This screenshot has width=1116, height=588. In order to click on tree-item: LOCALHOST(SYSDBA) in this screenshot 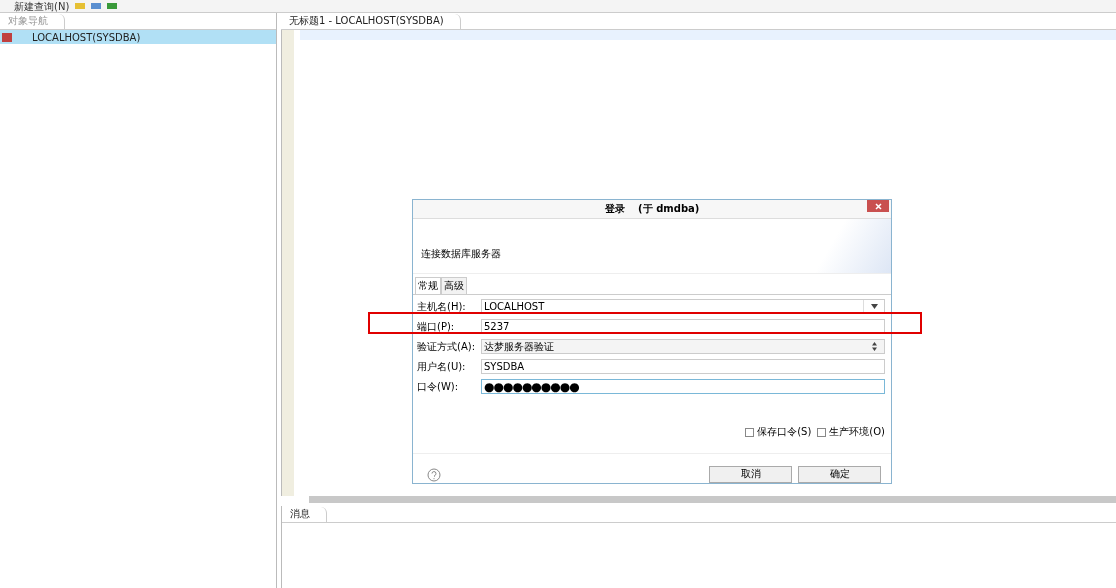, I will do `click(138, 37)`.